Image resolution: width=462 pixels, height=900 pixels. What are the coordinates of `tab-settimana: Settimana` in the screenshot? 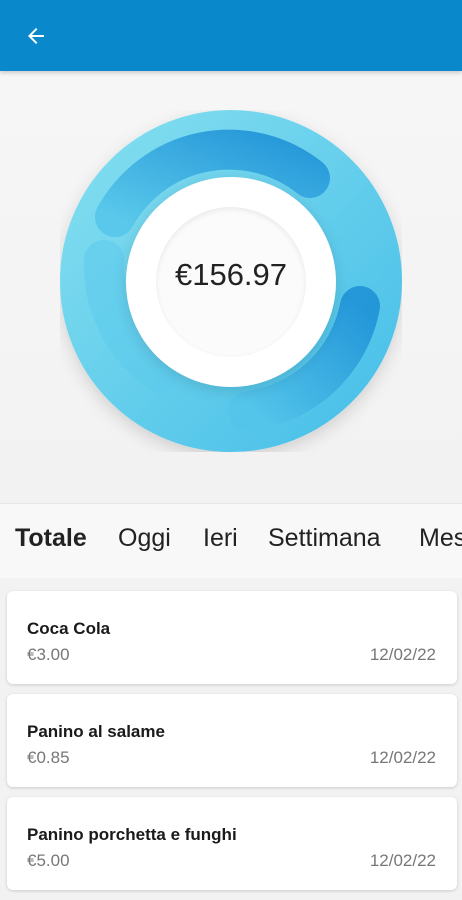 It's located at (324, 538).